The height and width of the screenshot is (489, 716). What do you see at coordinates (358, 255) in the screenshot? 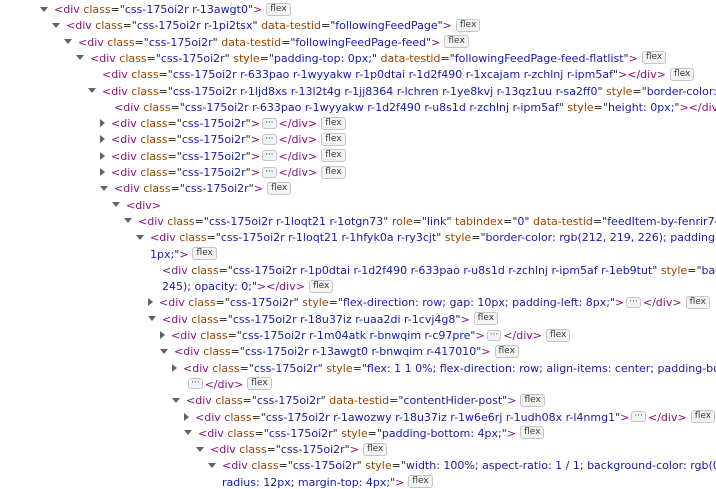
I see `dom-node-row: 1px;"> flex` at bounding box center [358, 255].